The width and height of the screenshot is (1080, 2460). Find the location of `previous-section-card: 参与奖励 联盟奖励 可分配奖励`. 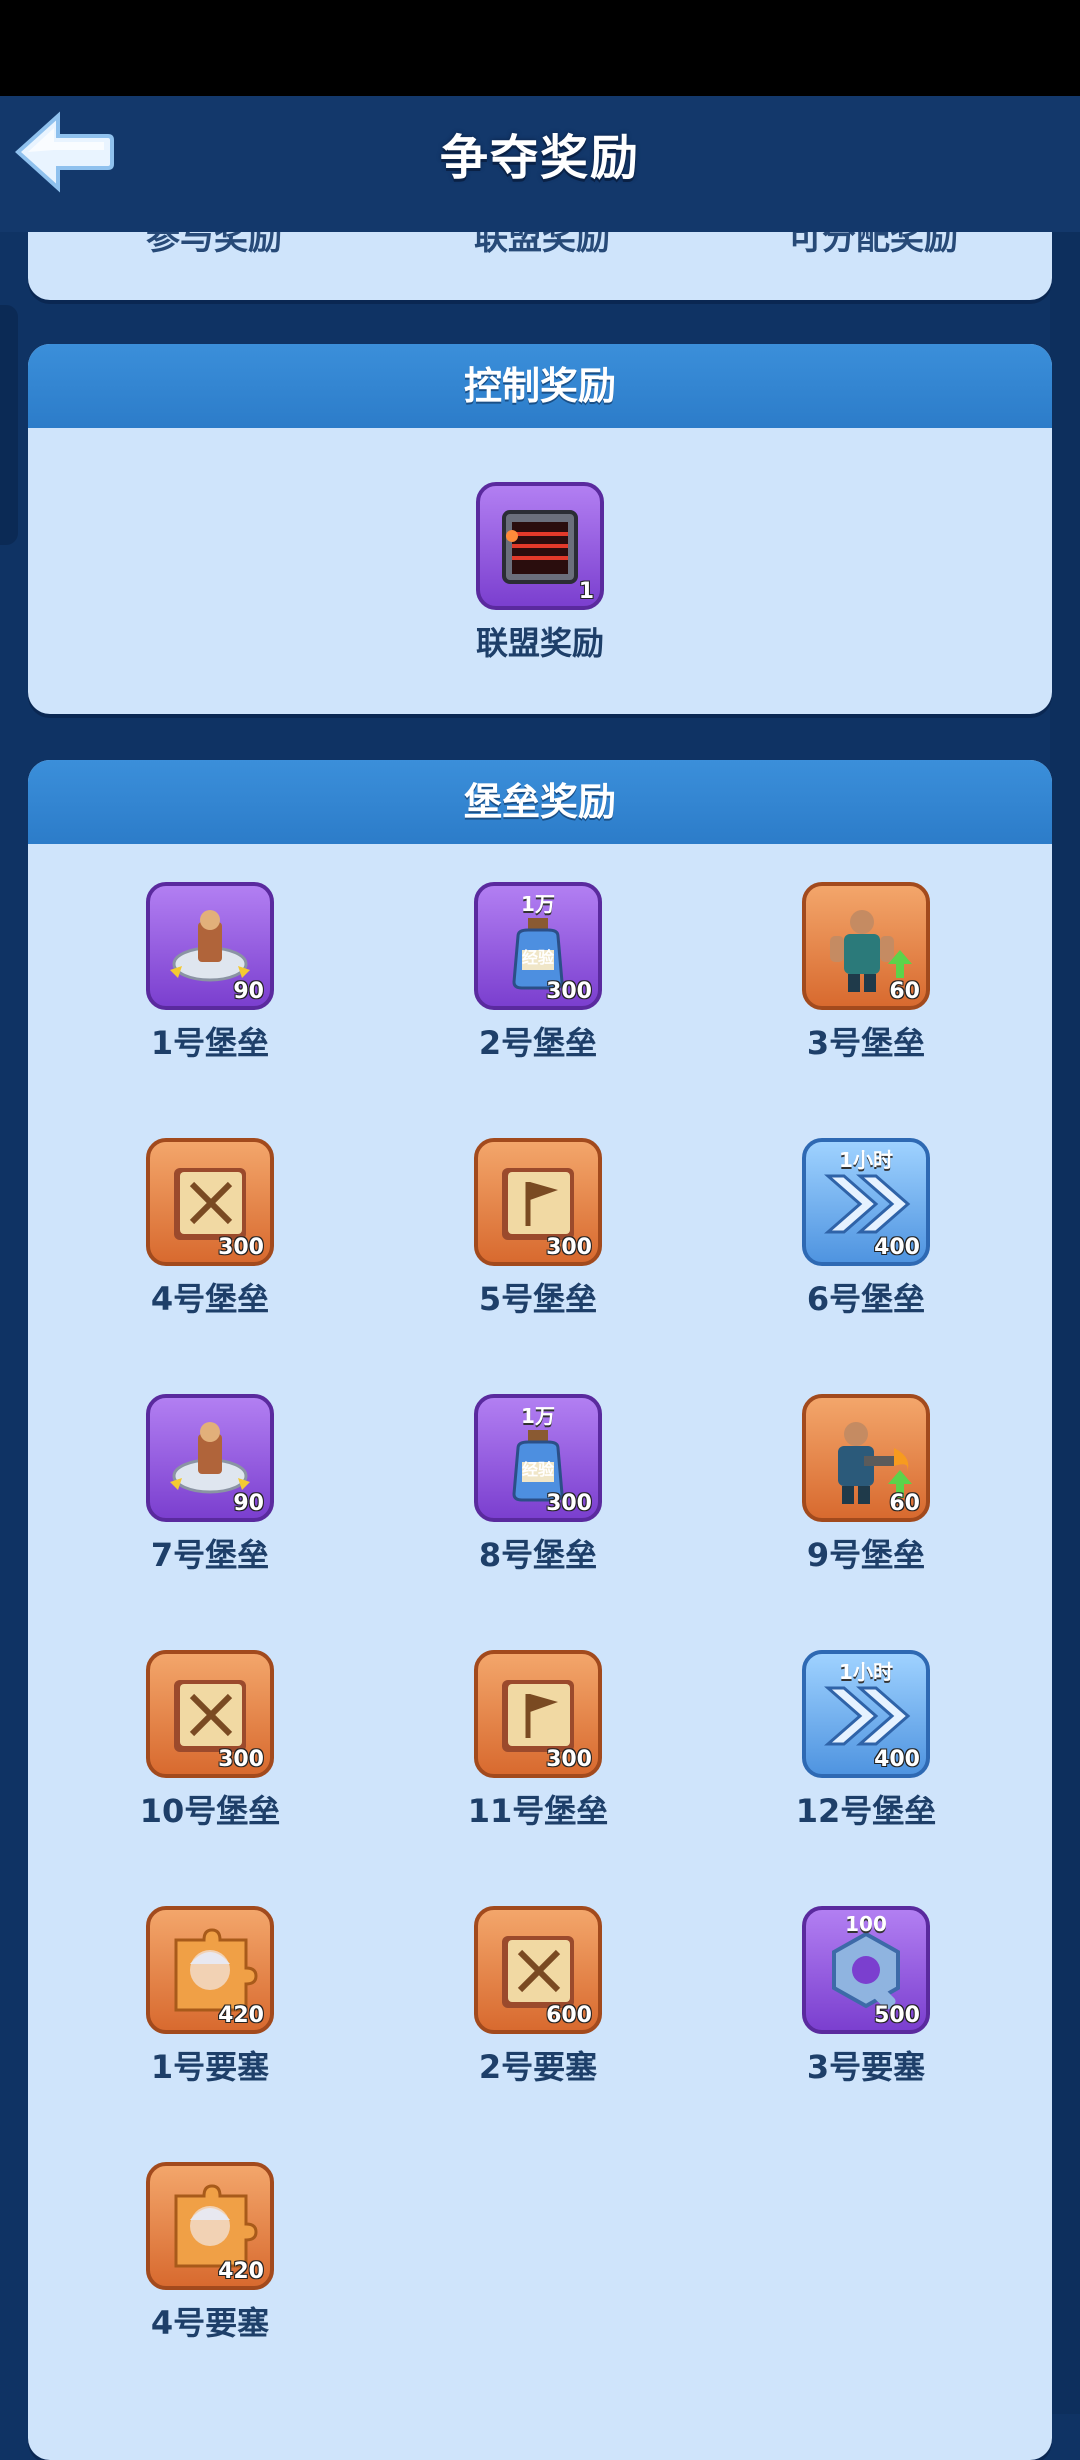

previous-section-card: 参与奖励 联盟奖励 可分配奖励 is located at coordinates (540, 266).